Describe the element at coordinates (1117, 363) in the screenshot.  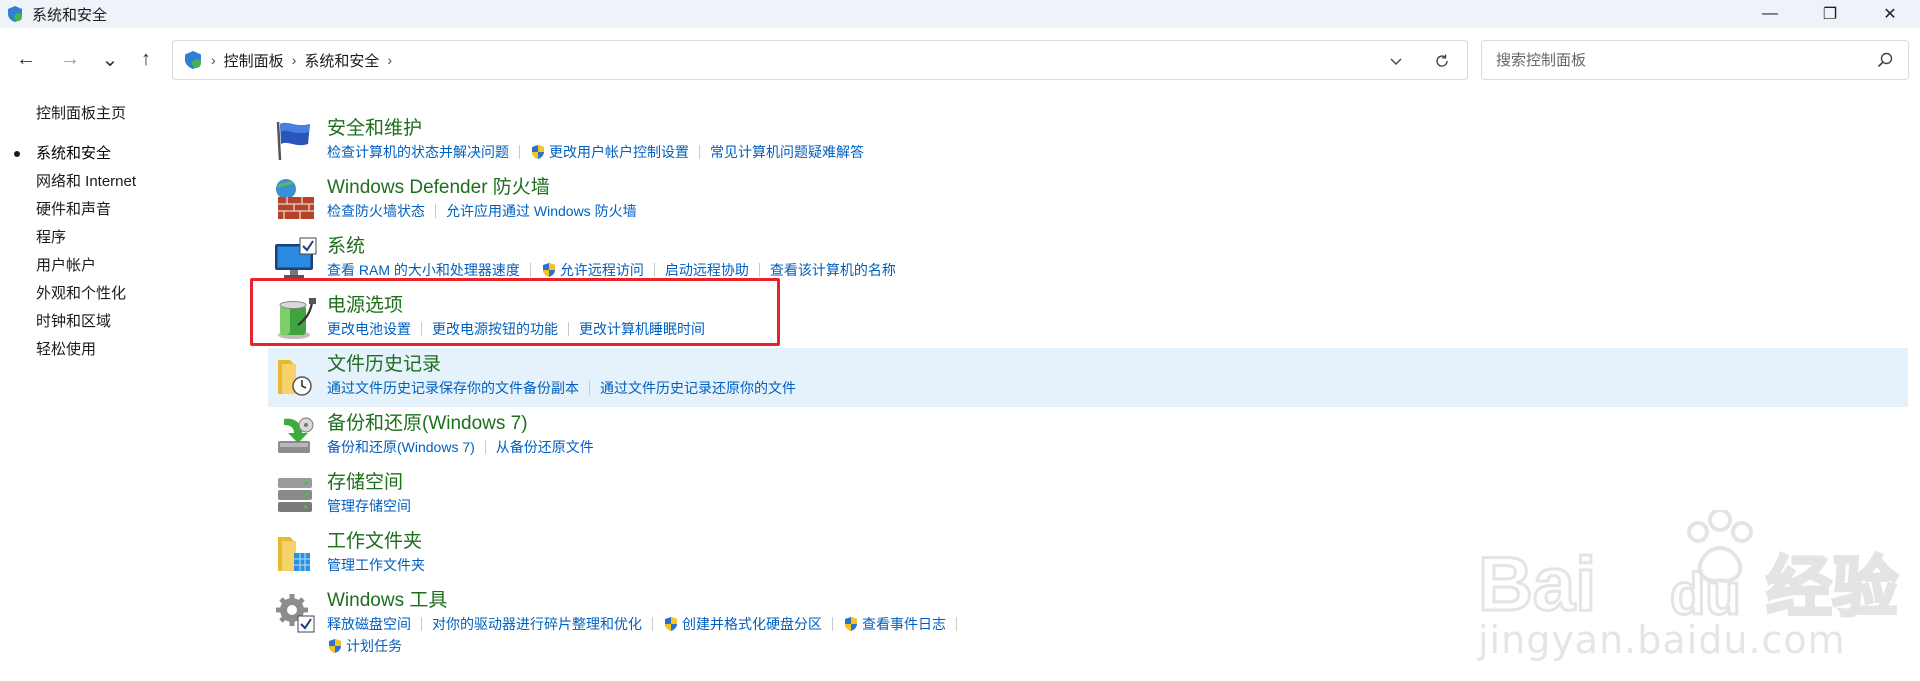
I see `category-title: 文件历史记录` at that location.